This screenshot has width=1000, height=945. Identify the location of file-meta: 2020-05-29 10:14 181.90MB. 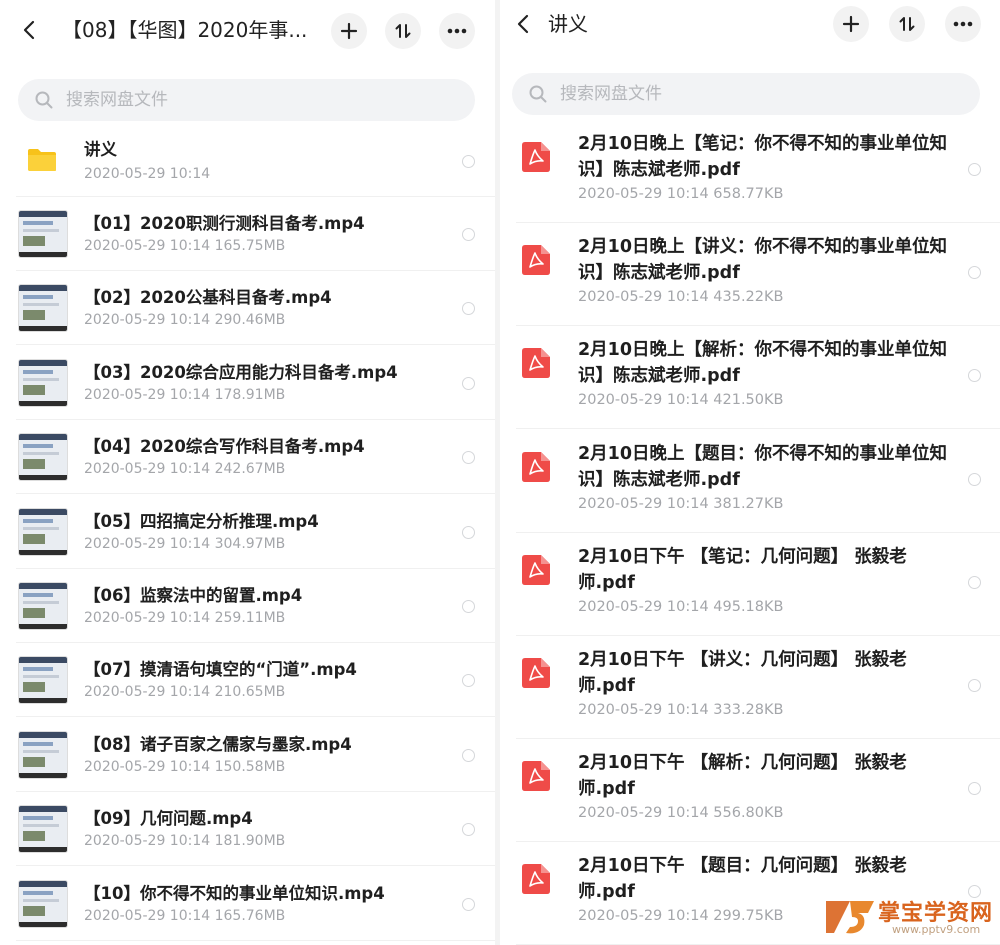
(185, 841).